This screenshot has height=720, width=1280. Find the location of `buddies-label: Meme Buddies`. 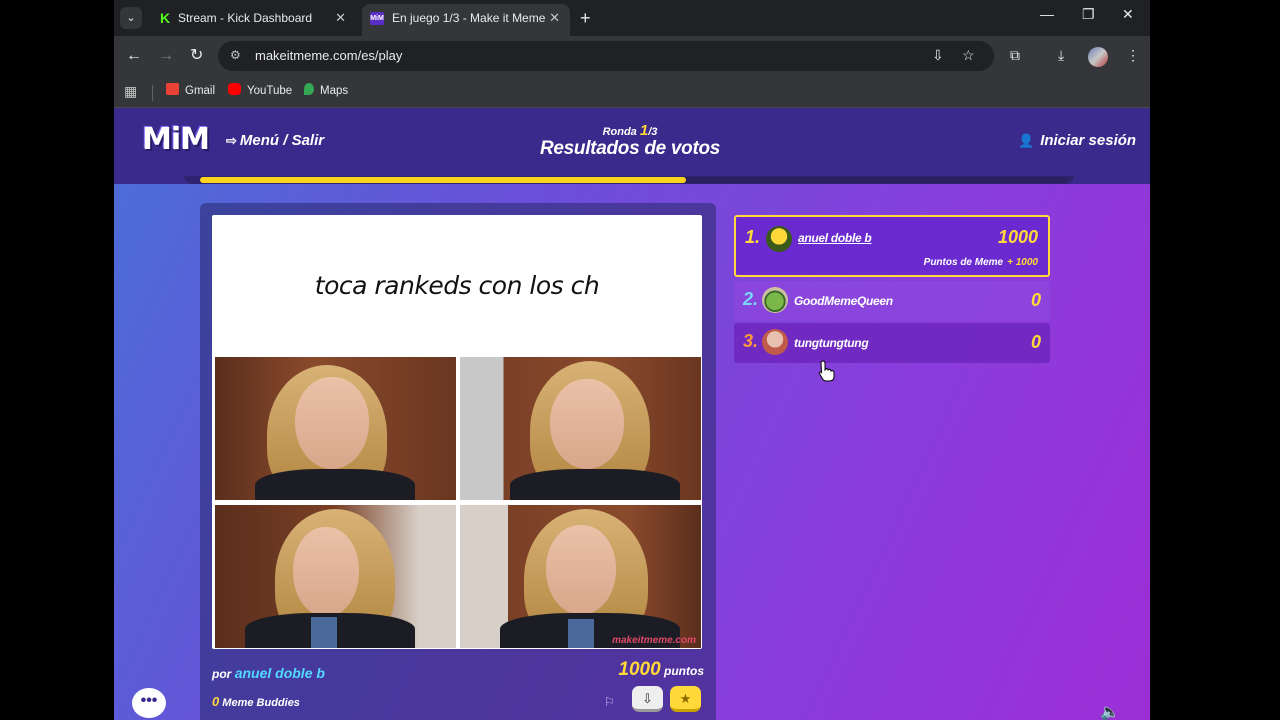

buddies-label: Meme Buddies is located at coordinates (261, 703).